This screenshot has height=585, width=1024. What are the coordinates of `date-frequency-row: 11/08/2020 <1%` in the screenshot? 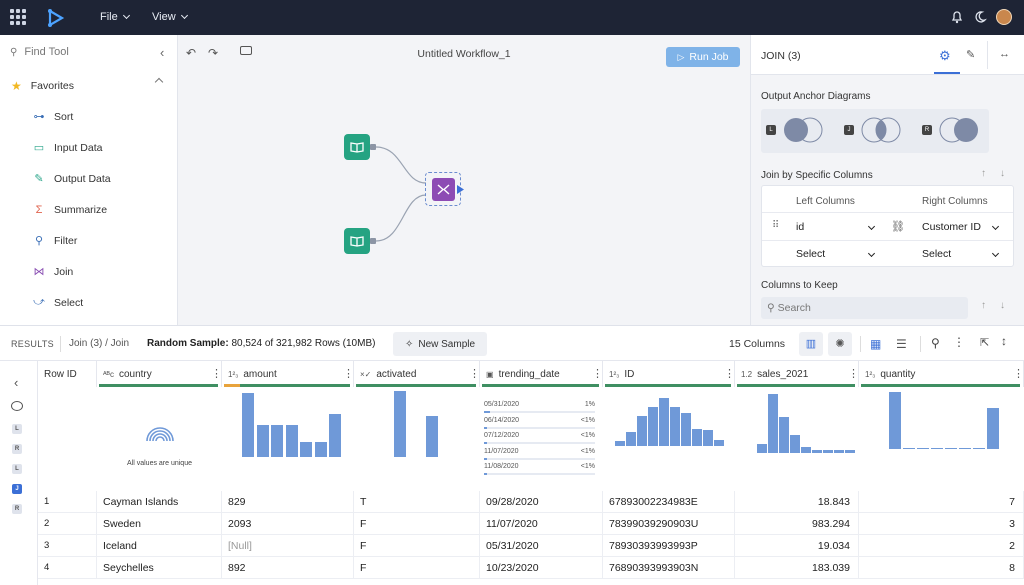 It's located at (539, 471).